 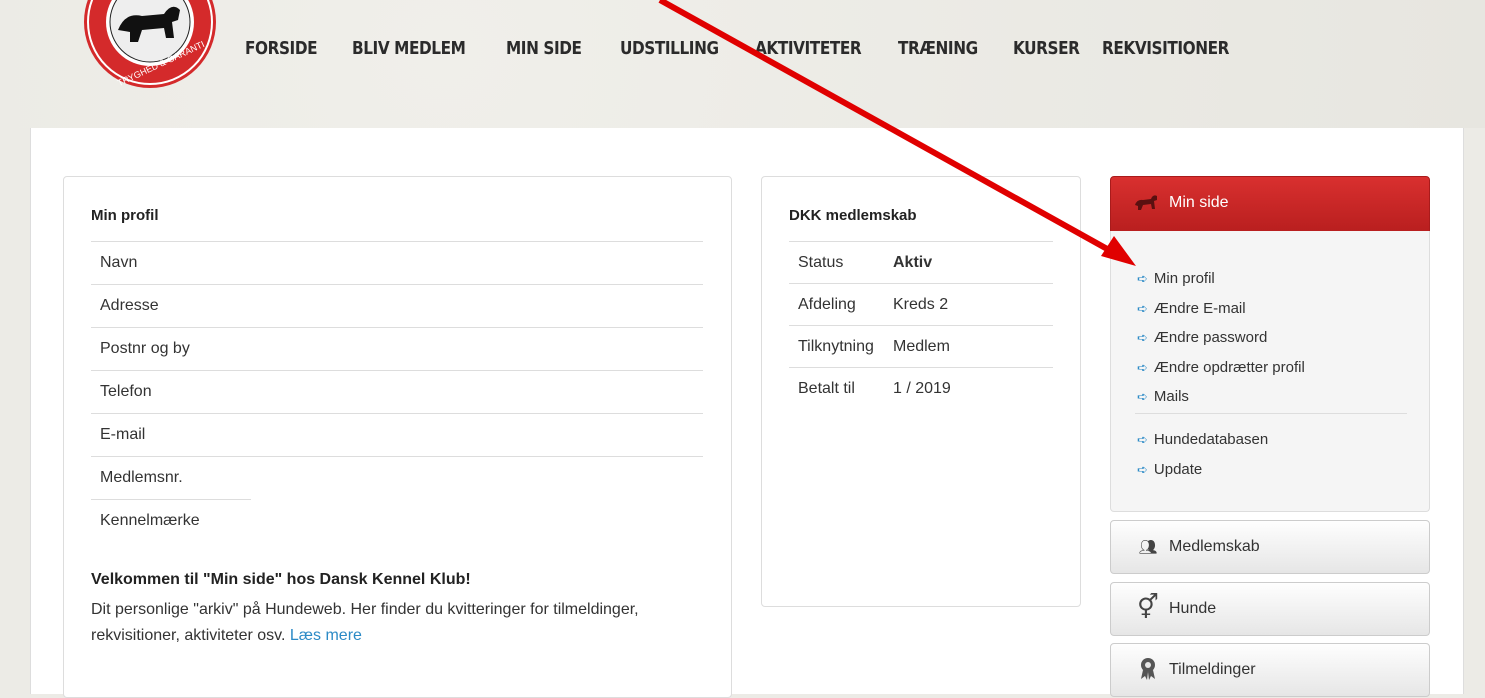 I want to click on menu-item-min-profil: ➪ Min profil, so click(x=1221, y=279).